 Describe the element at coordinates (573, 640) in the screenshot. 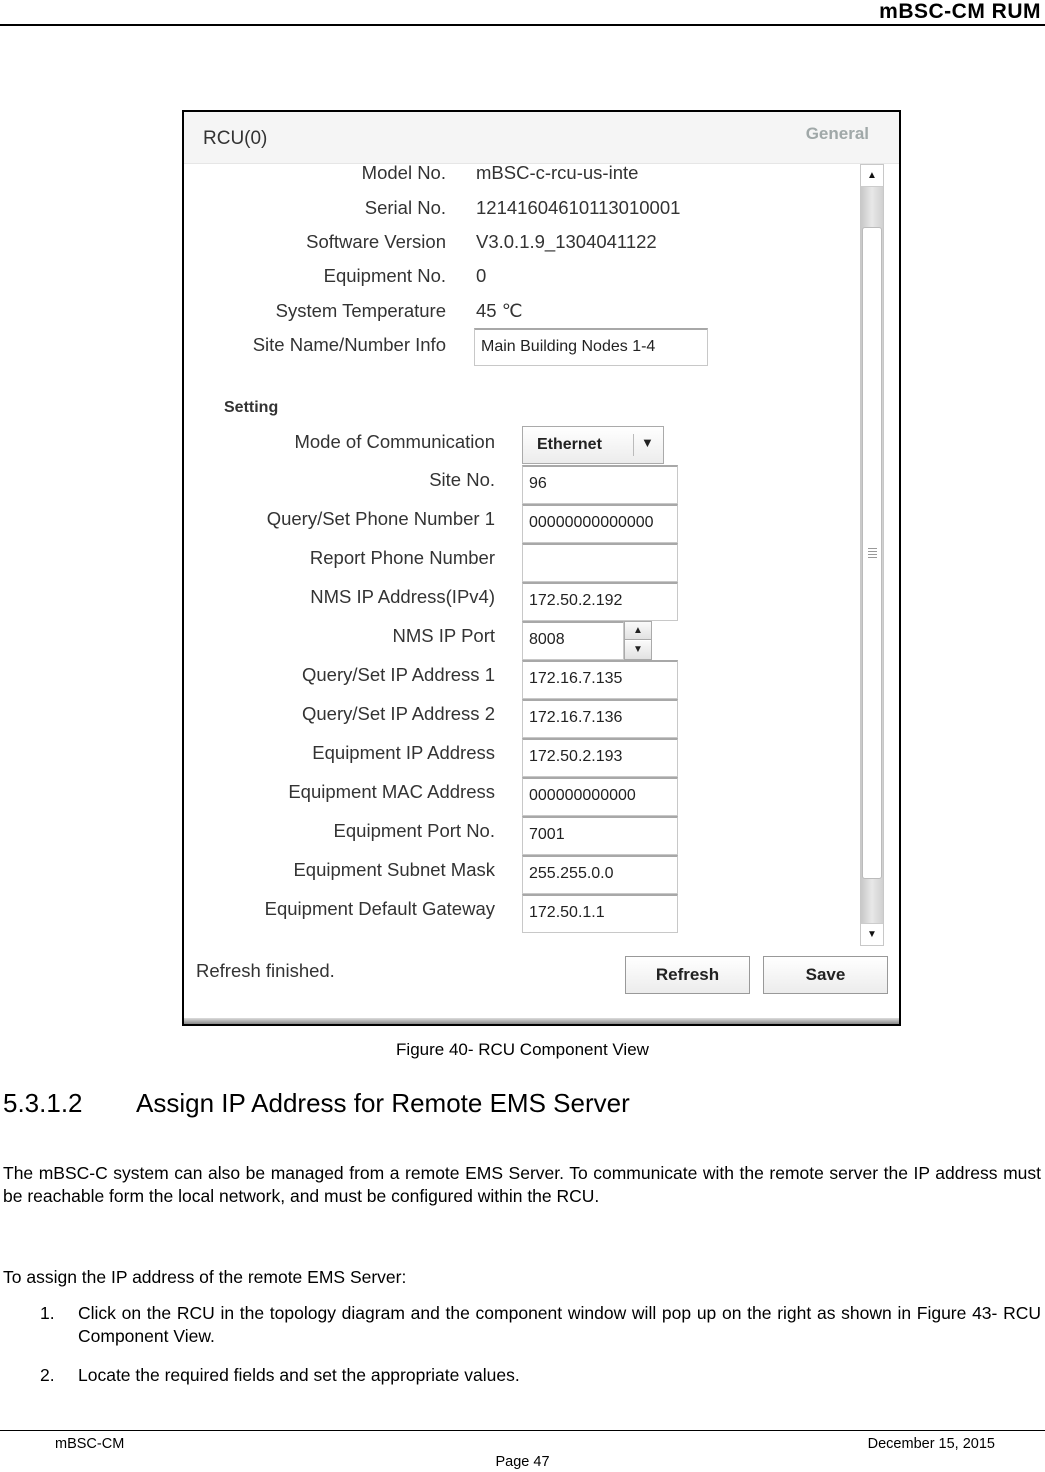

I see `nms-ip-port-input: 8008` at that location.